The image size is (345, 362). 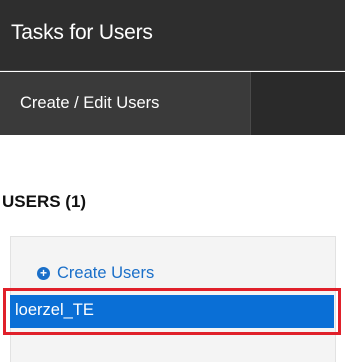 I want to click on plus-circle-icon: +, so click(x=43, y=273).